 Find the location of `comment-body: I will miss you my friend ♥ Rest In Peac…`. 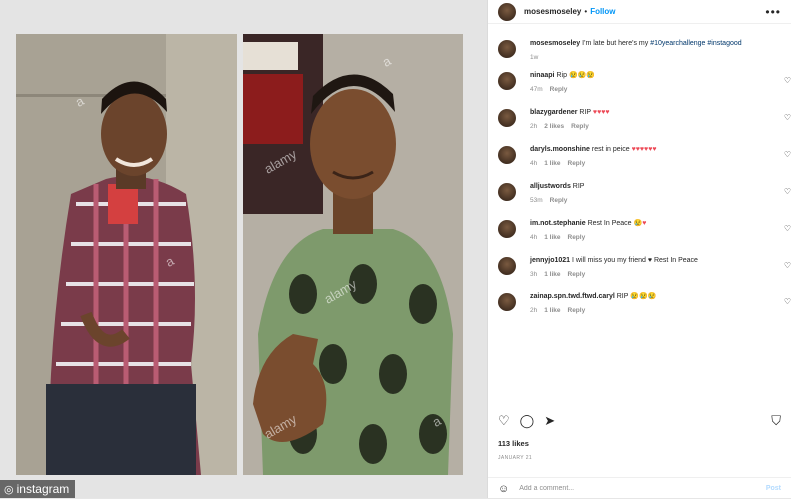

comment-body: I will miss you my friend ♥ Rest In Peac… is located at coordinates (635, 260).